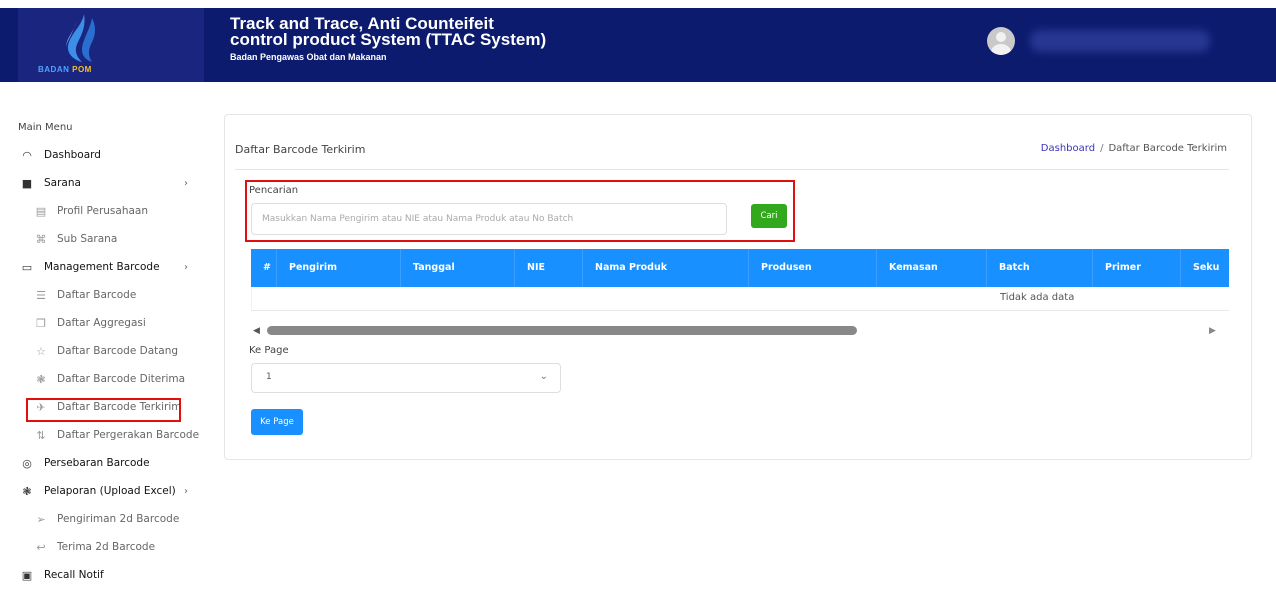  Describe the element at coordinates (41, 239) in the screenshot. I see `hierarchy-icon: ⌘` at that location.